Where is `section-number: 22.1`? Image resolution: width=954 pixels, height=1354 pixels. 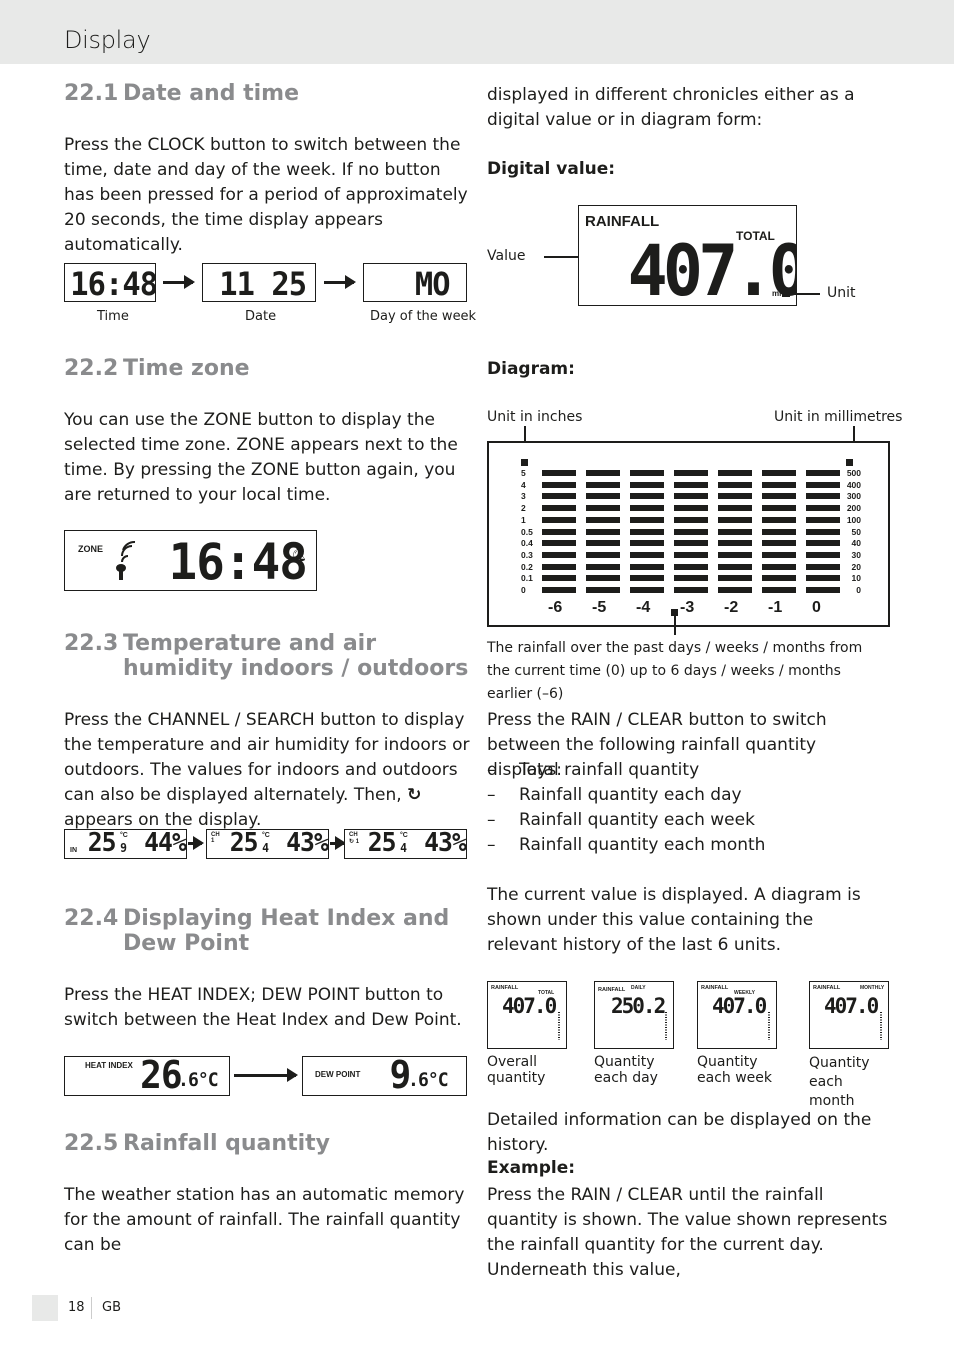 section-number: 22.1 is located at coordinates (91, 93).